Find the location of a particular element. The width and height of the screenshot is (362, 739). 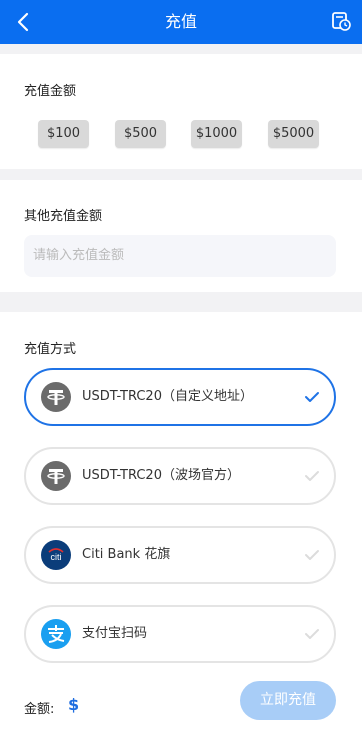

method-citi-bank: citi Citi Bank 花旗 is located at coordinates (180, 555).